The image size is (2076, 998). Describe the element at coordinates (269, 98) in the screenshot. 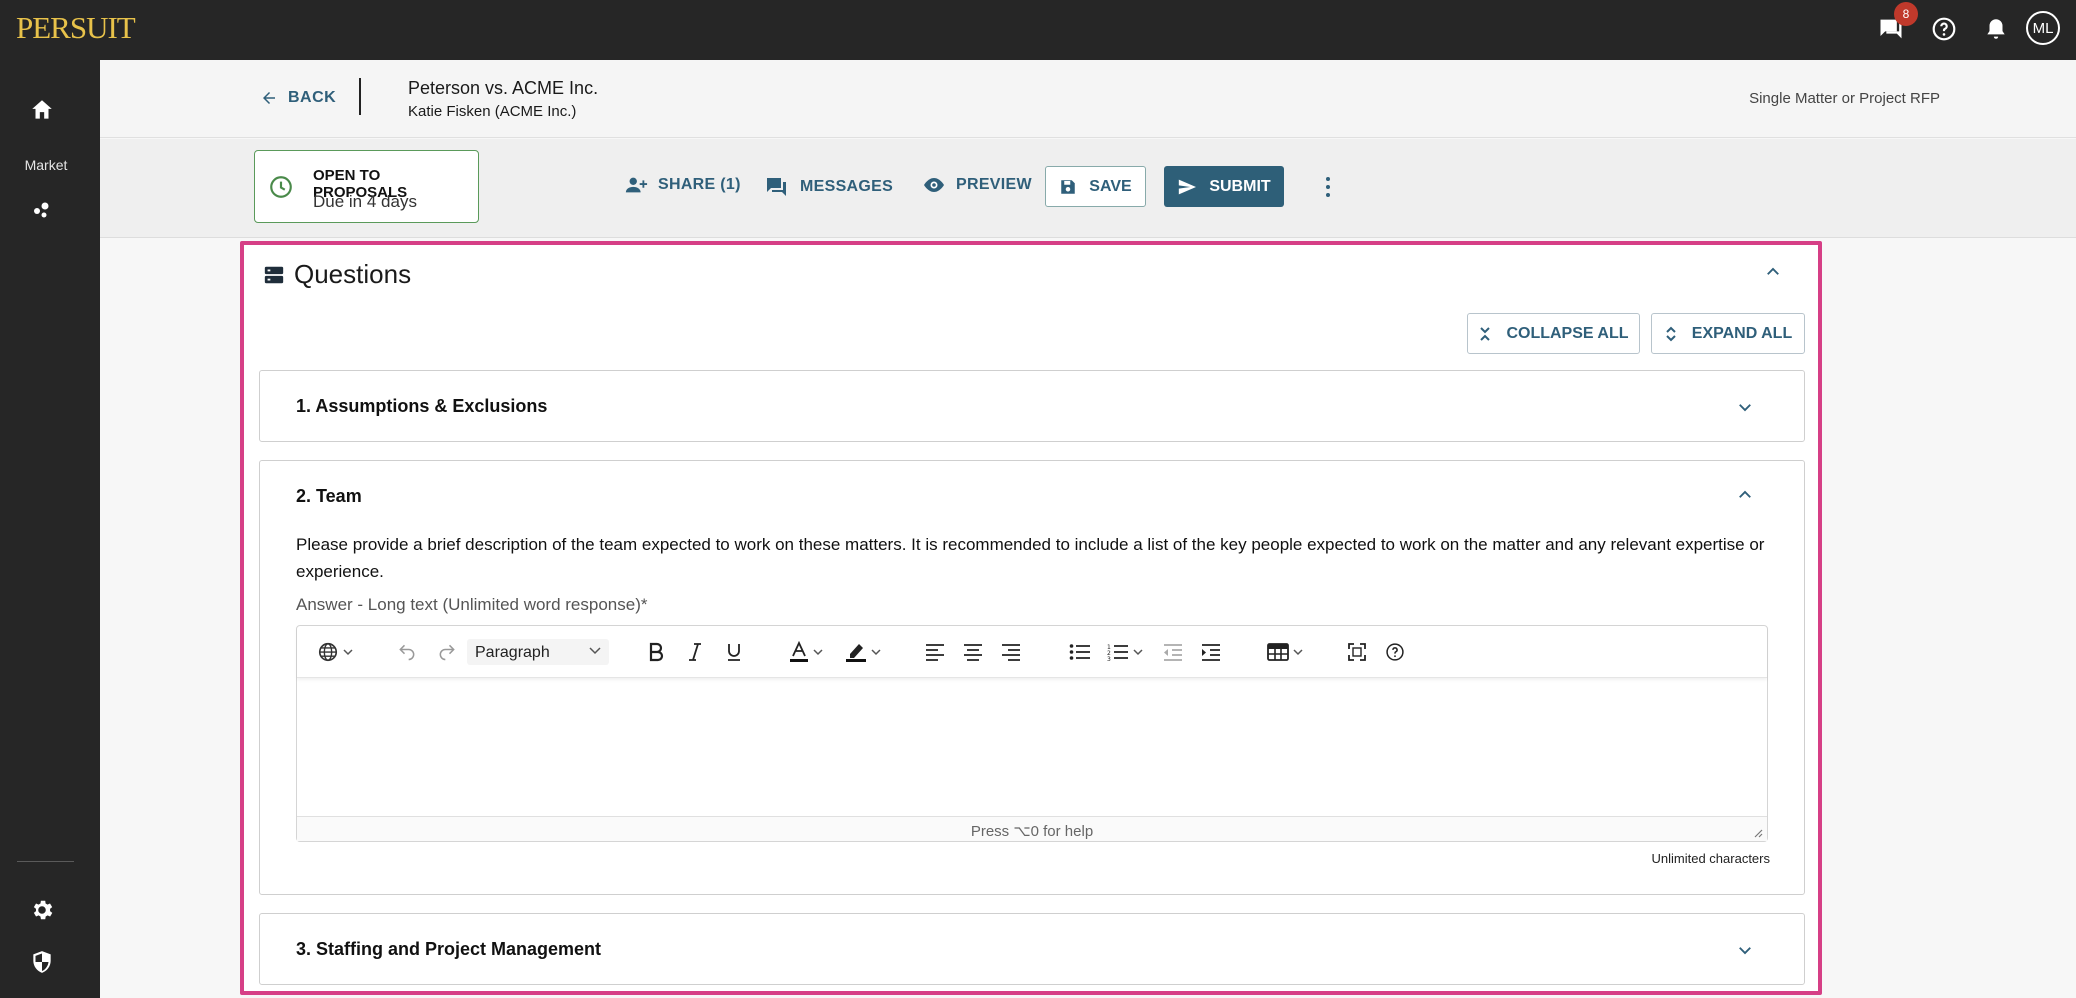

I see `arrow-left-icon` at that location.